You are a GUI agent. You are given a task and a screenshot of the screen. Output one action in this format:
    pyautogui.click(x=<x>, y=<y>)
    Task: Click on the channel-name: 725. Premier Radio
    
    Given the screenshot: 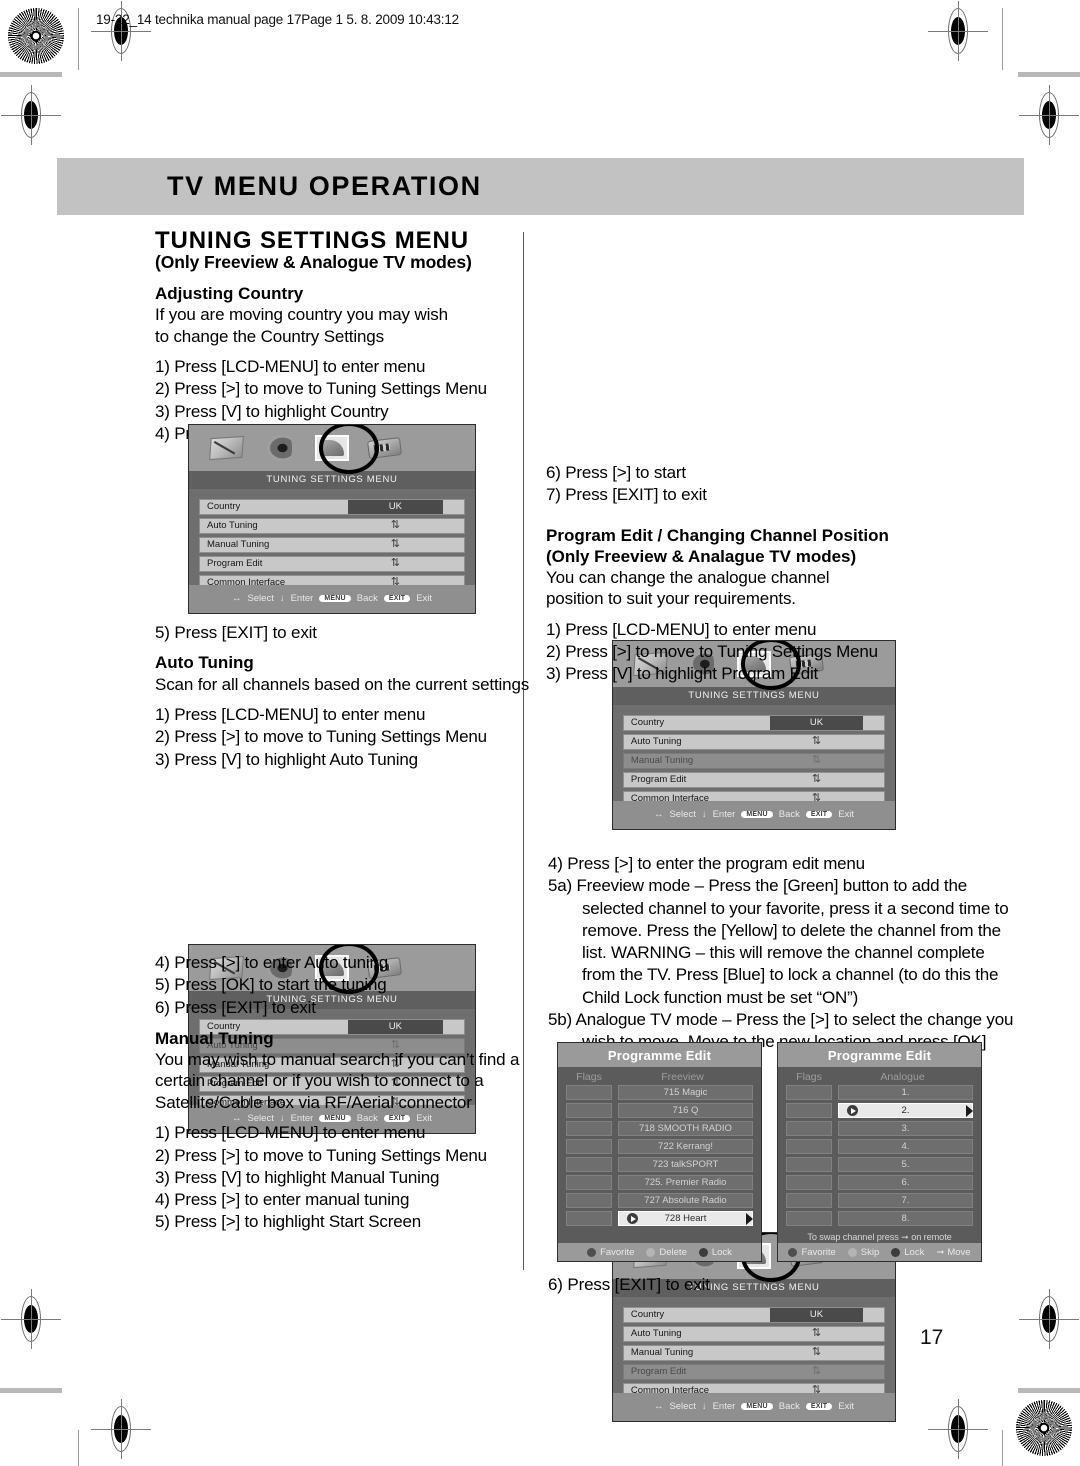 What is the action you would take?
    pyautogui.click(x=685, y=1182)
    